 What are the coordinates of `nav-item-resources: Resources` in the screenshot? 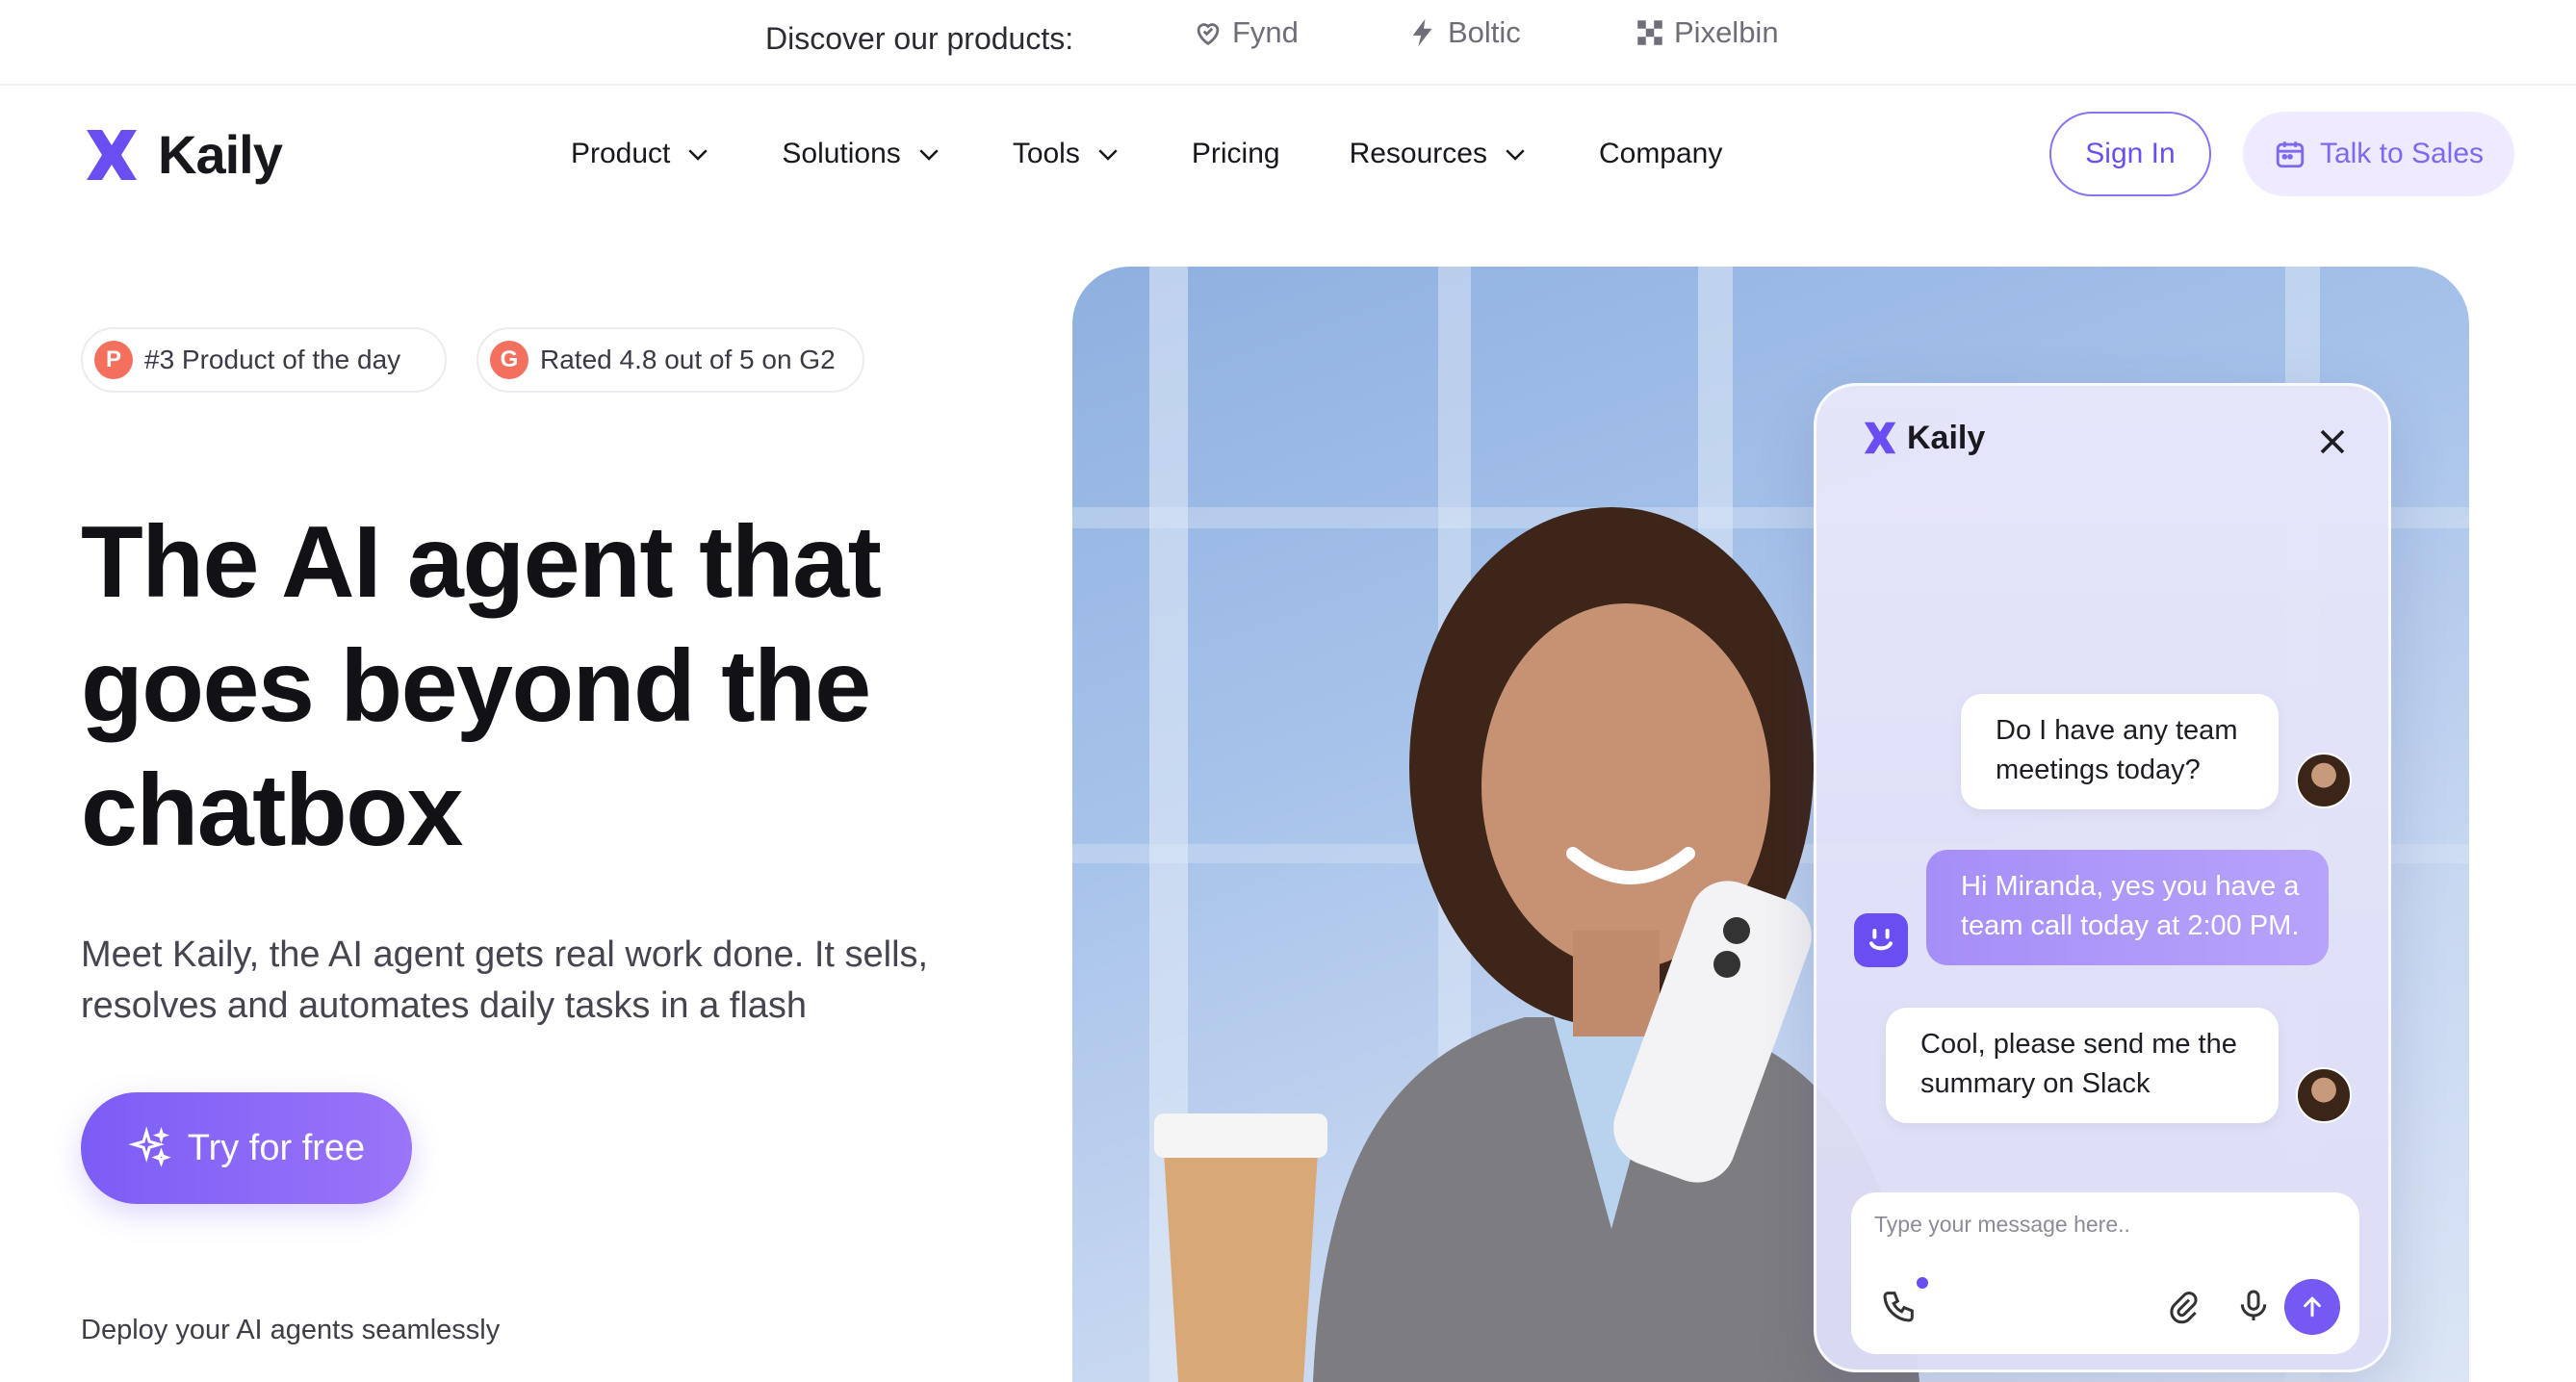 It's located at (1440, 154).